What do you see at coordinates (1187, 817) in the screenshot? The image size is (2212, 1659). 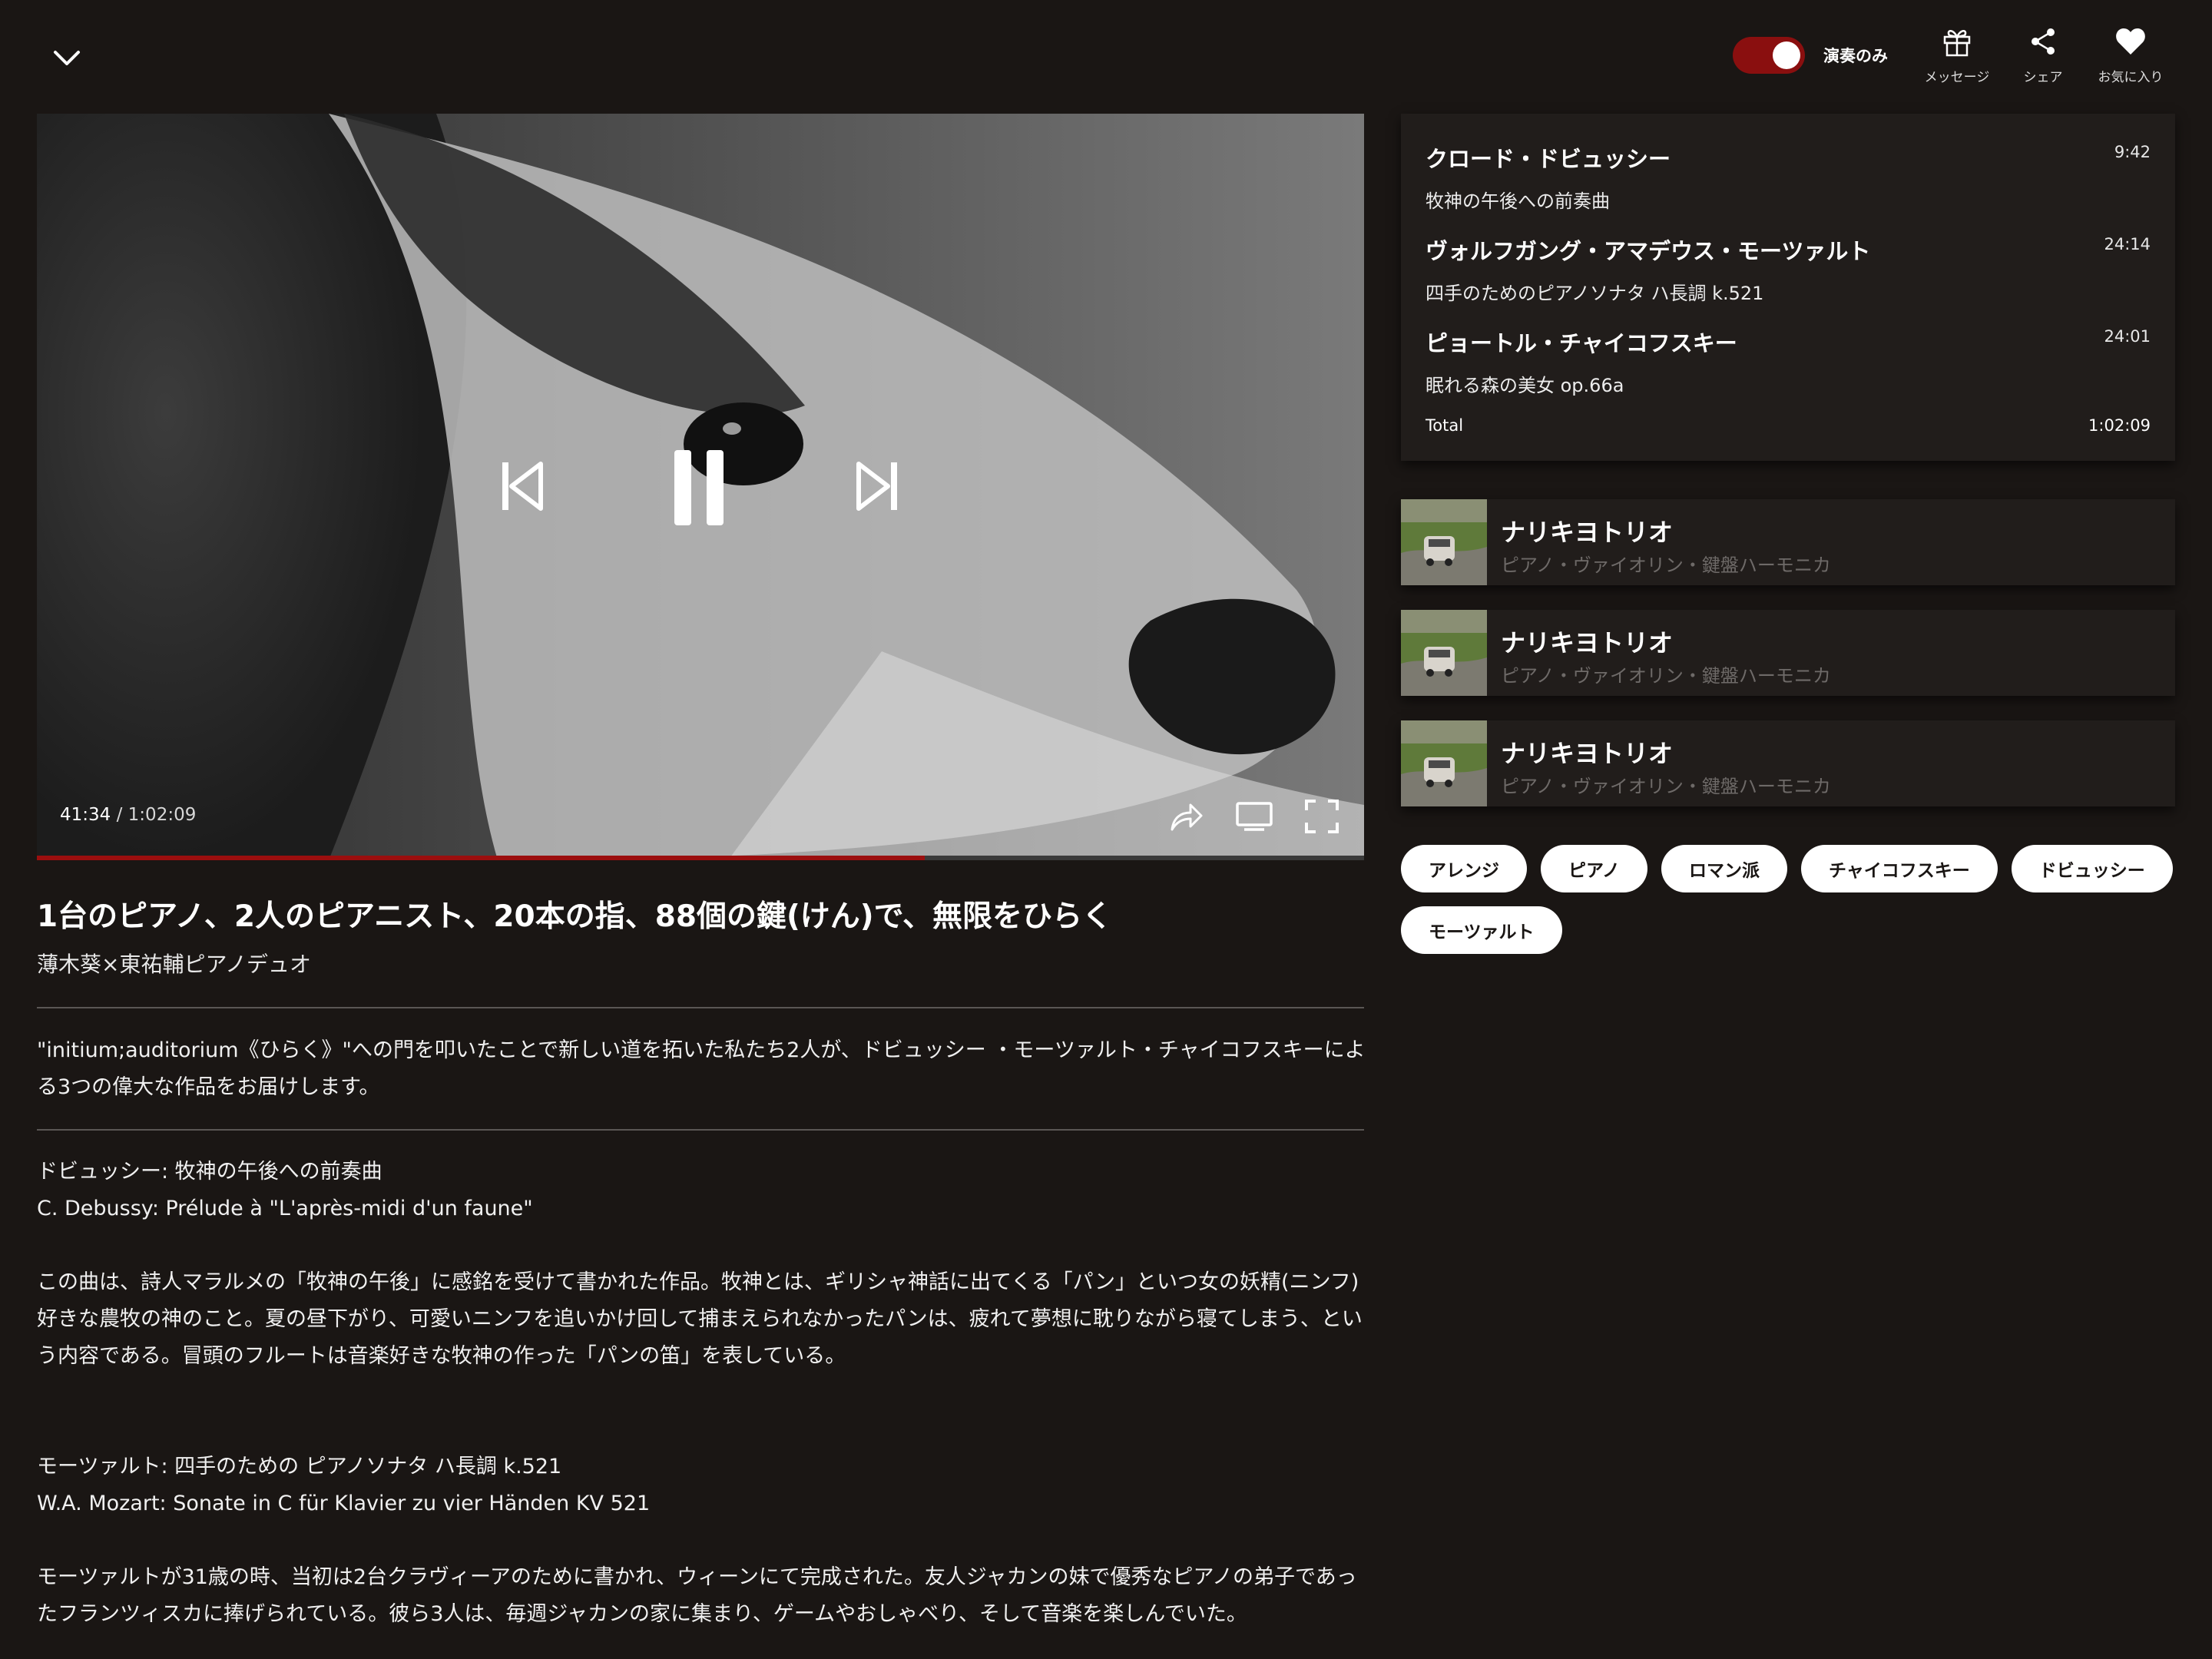 I see `share-arrow-icon` at bounding box center [1187, 817].